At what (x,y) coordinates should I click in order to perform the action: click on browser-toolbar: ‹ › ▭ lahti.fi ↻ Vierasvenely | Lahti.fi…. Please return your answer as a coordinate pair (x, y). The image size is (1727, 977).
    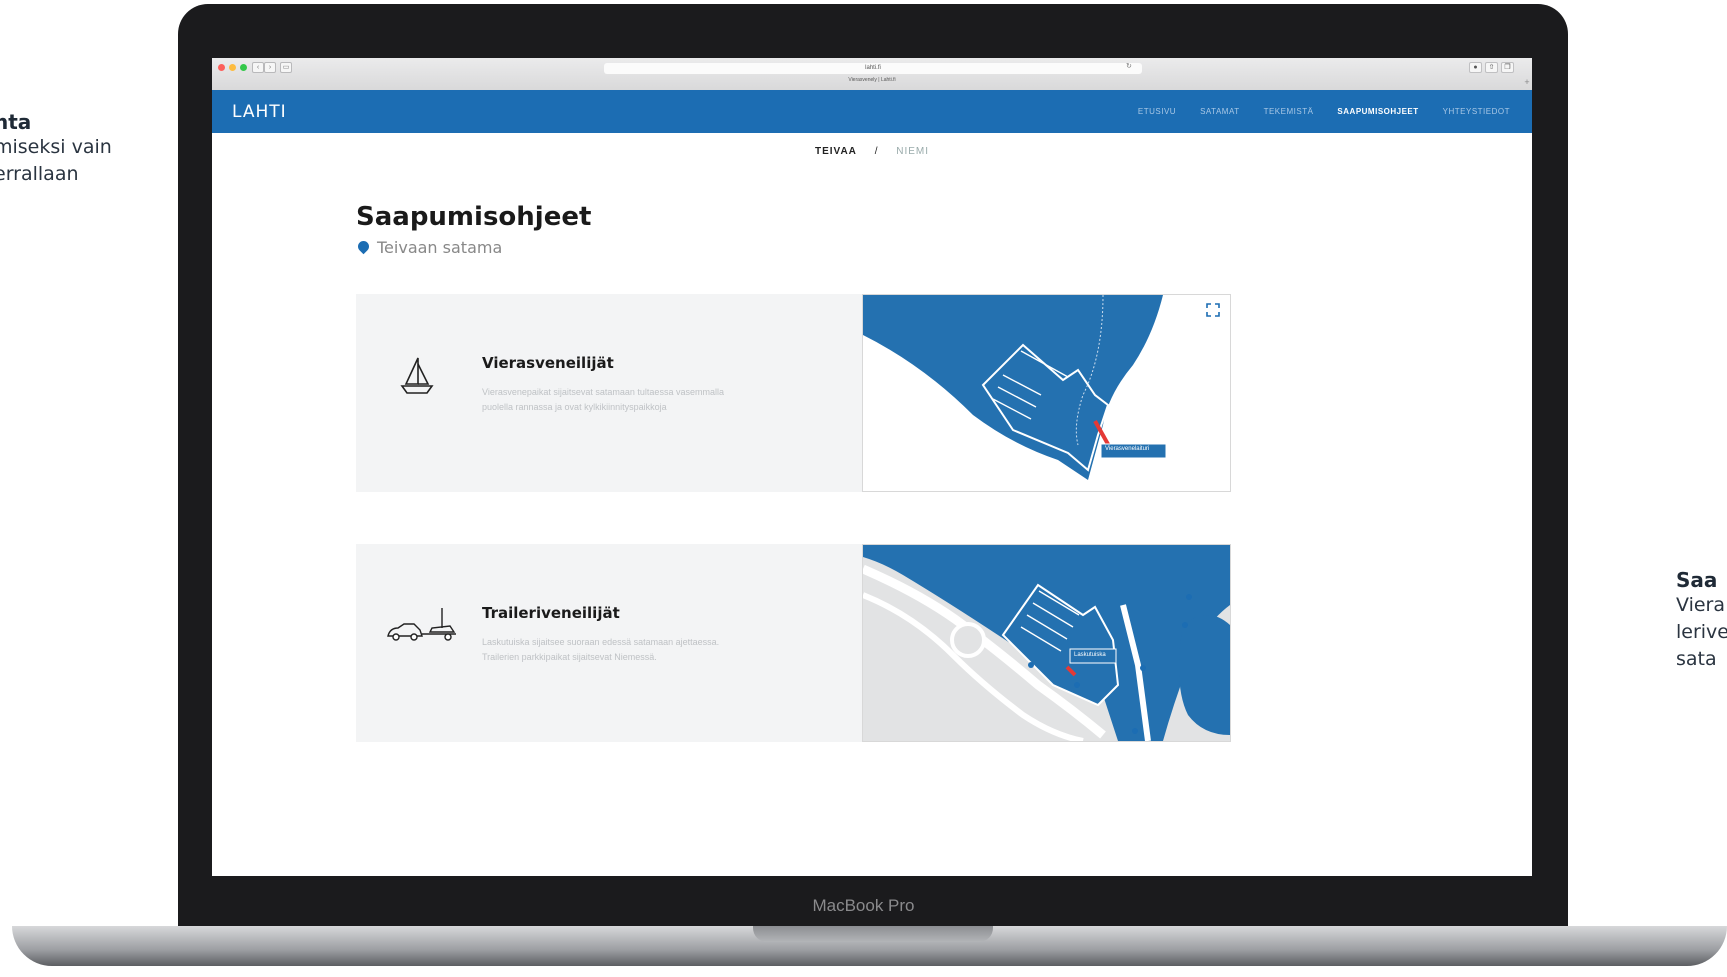
    Looking at the image, I should click on (872, 74).